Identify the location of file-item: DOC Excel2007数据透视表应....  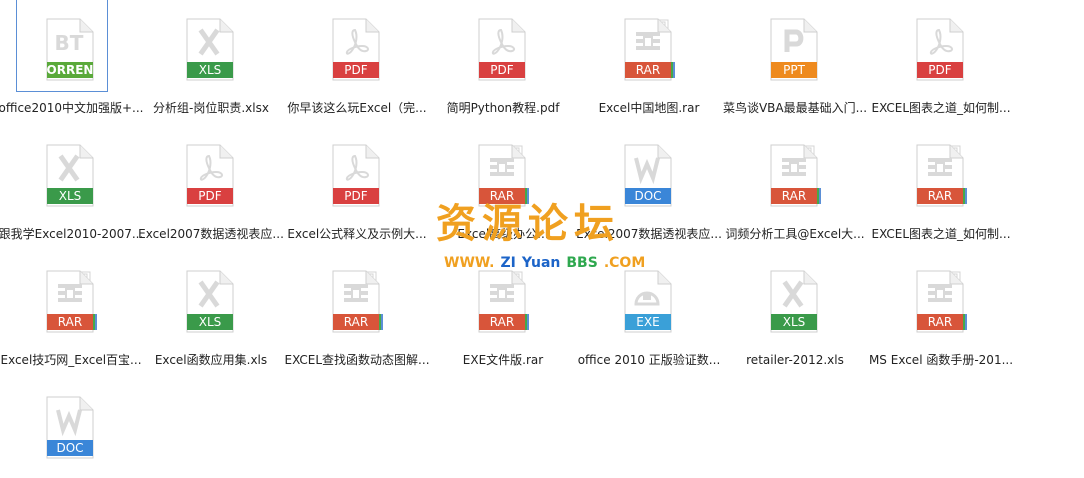
(649, 187).